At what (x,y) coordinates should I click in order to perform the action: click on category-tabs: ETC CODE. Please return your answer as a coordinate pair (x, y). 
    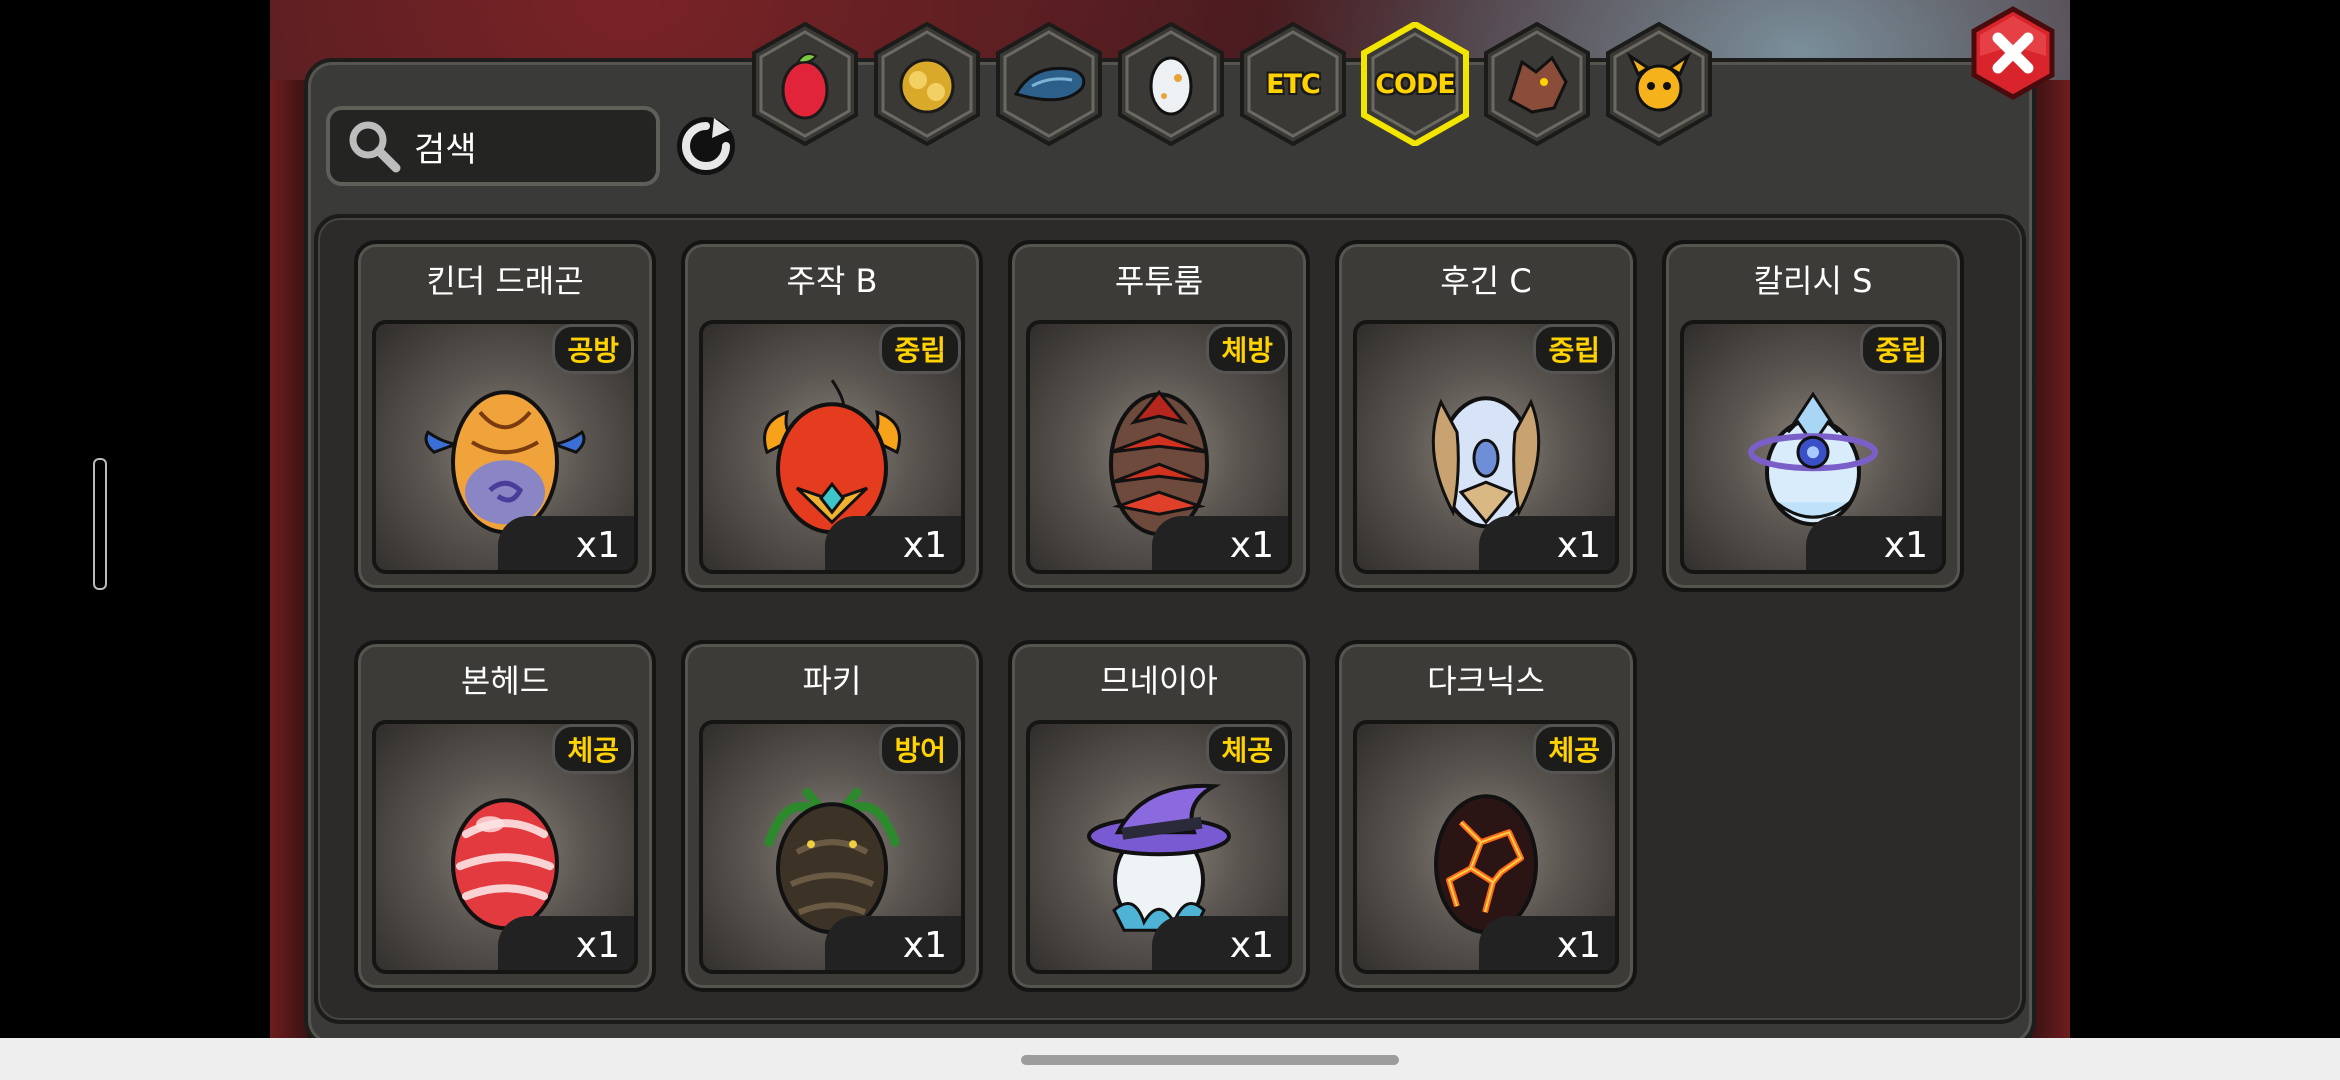
    Looking at the image, I should click on (1235, 83).